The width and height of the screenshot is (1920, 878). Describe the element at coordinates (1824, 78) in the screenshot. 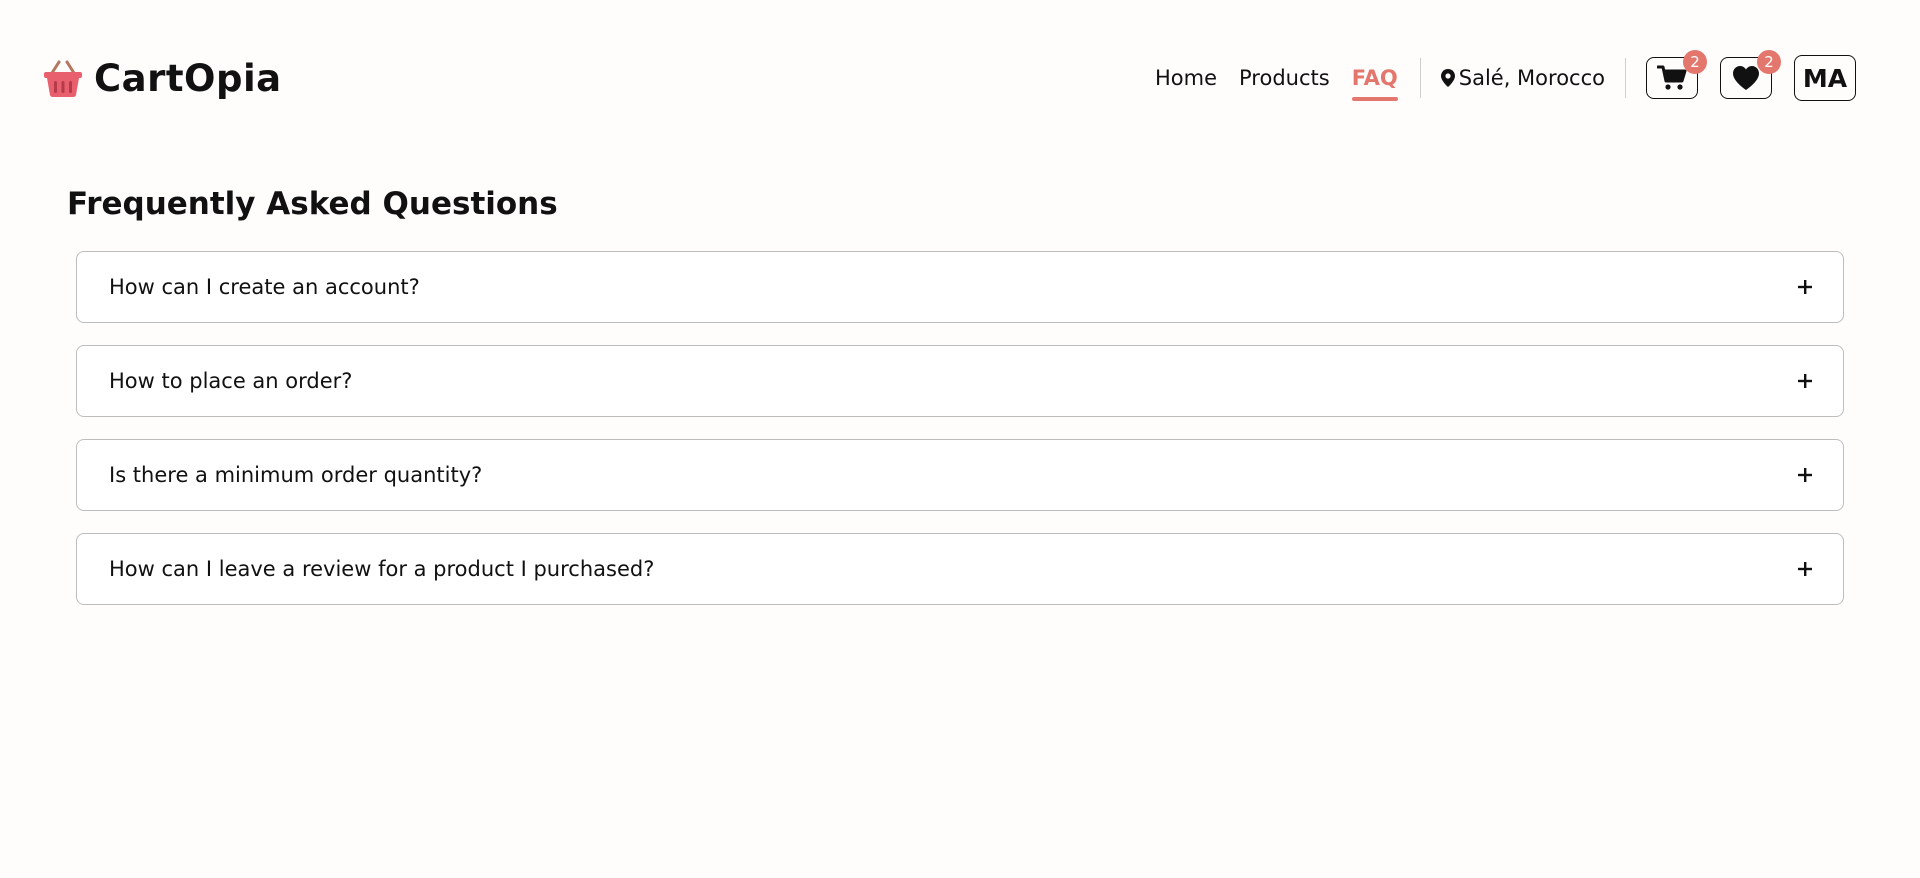

I see `user-avatar-button: MA` at that location.